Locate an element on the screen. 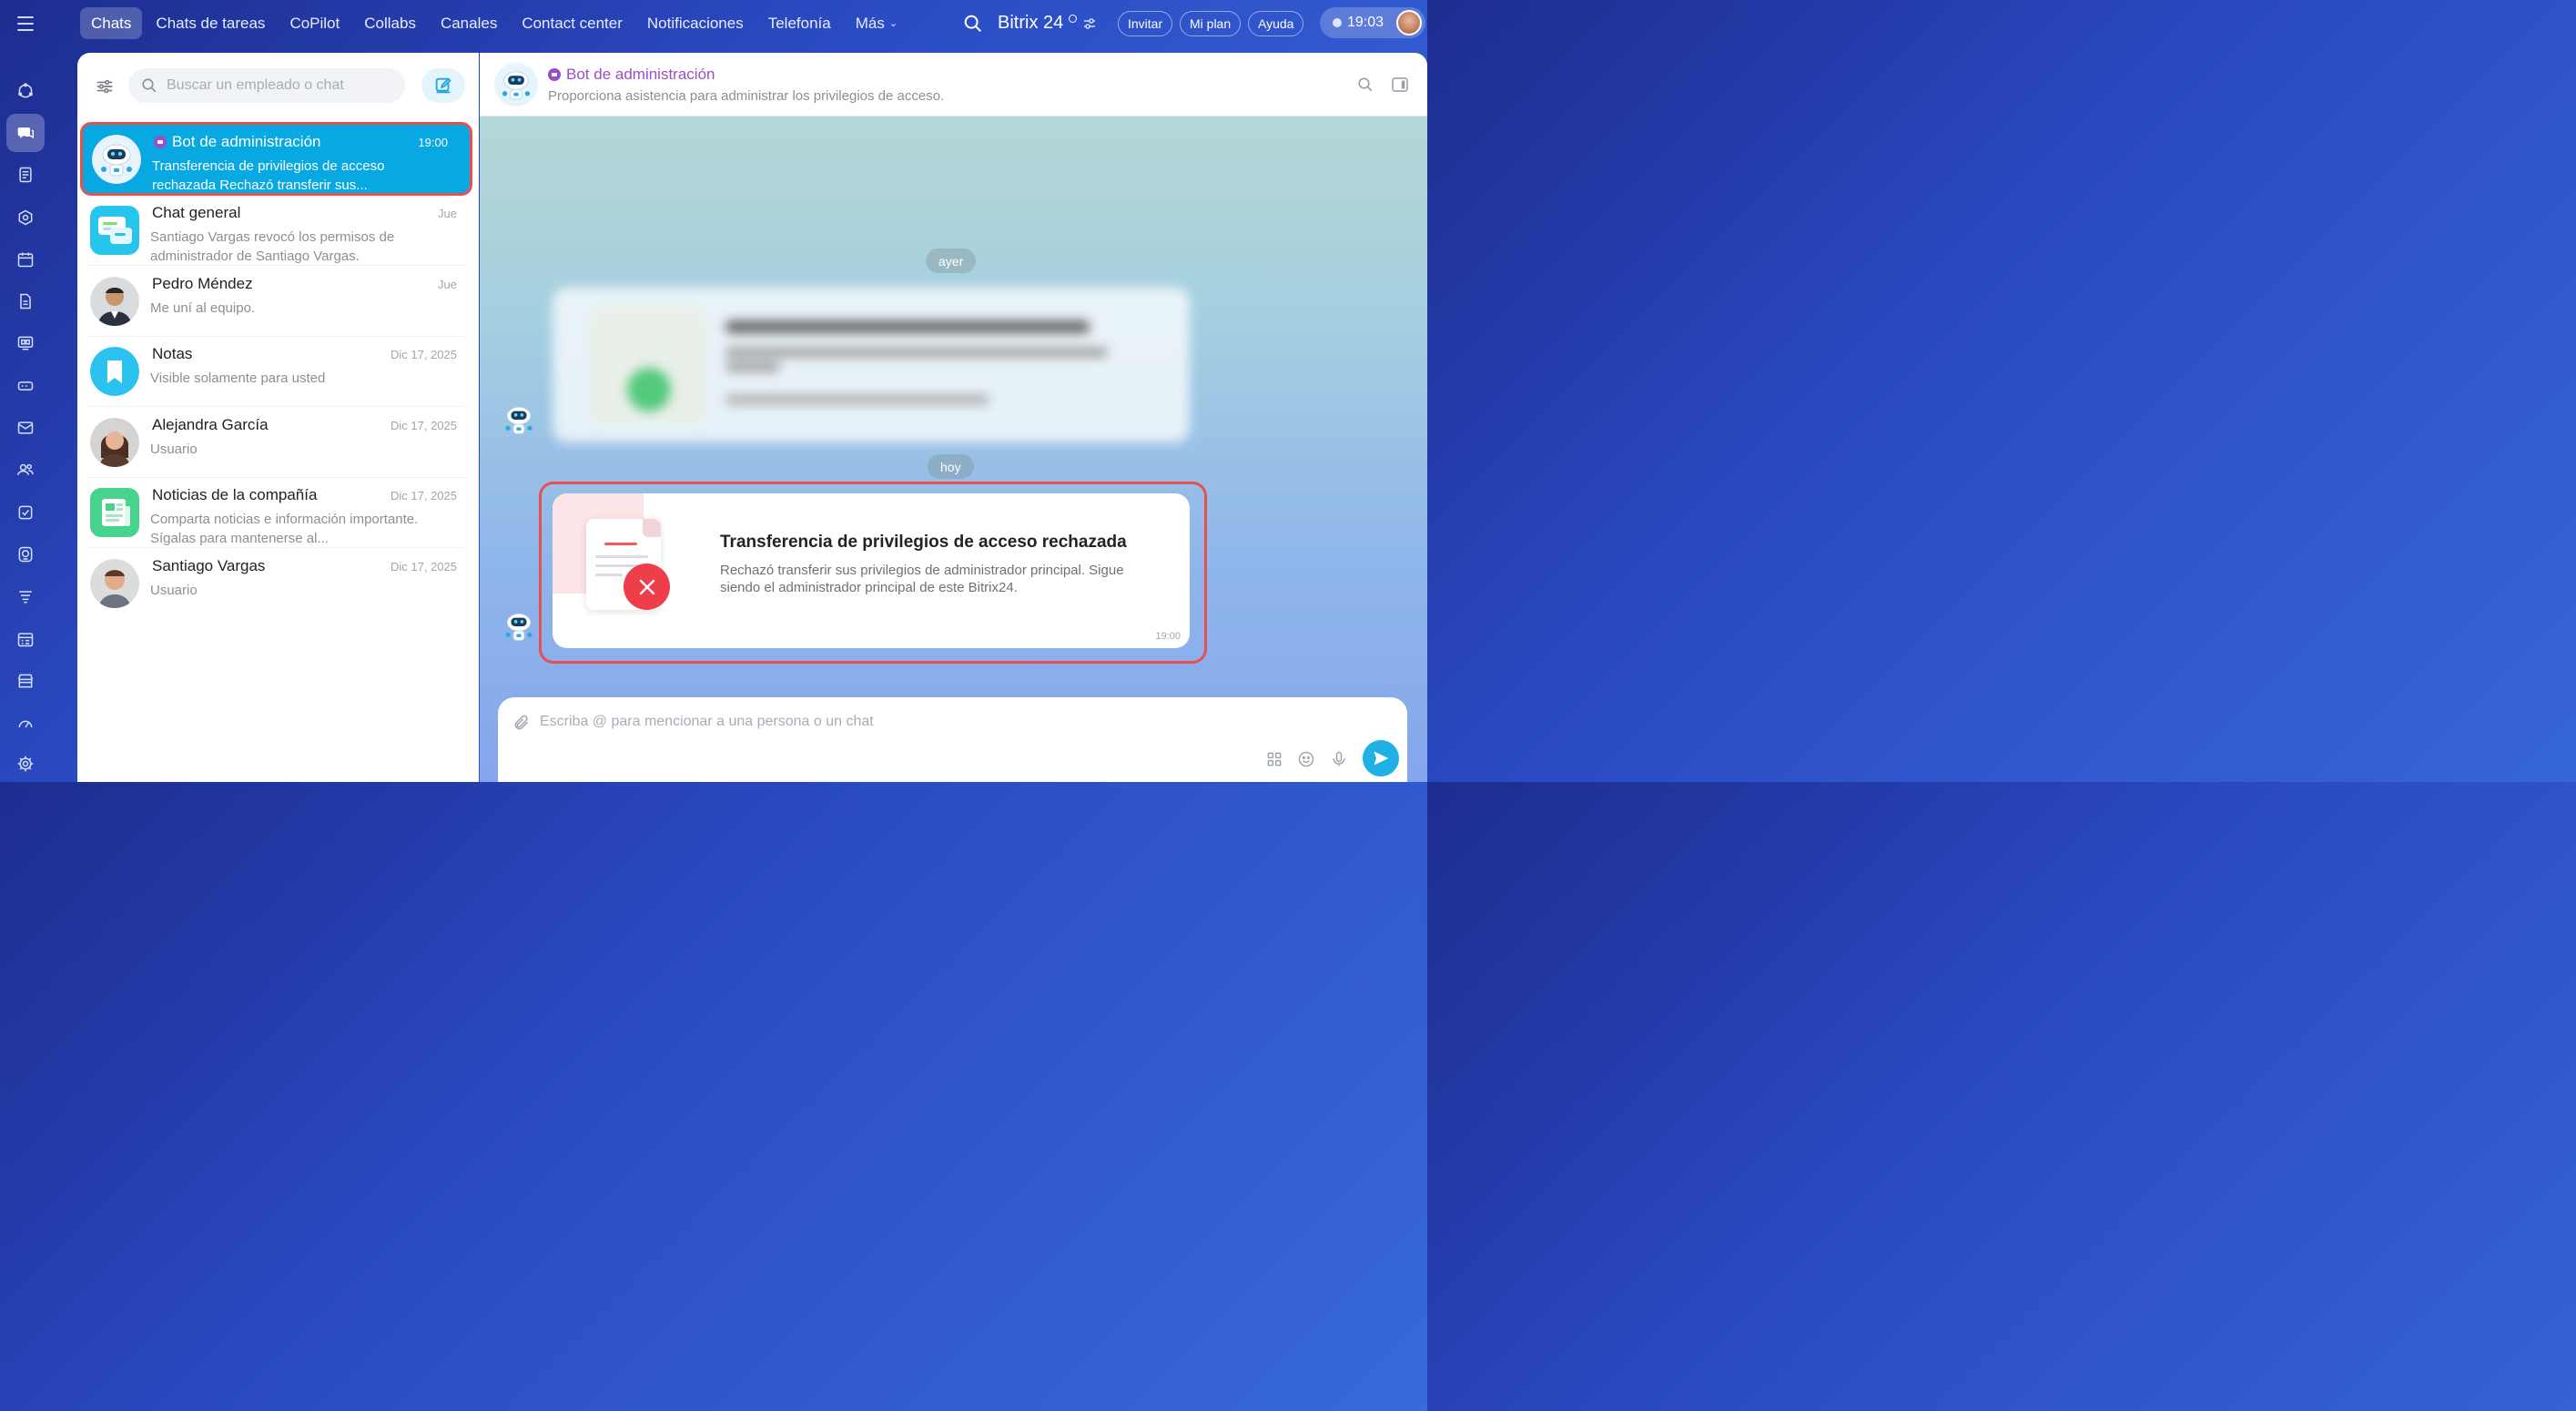 This screenshot has height=1411, width=2576. message-time: 19:00 is located at coordinates (1168, 636).